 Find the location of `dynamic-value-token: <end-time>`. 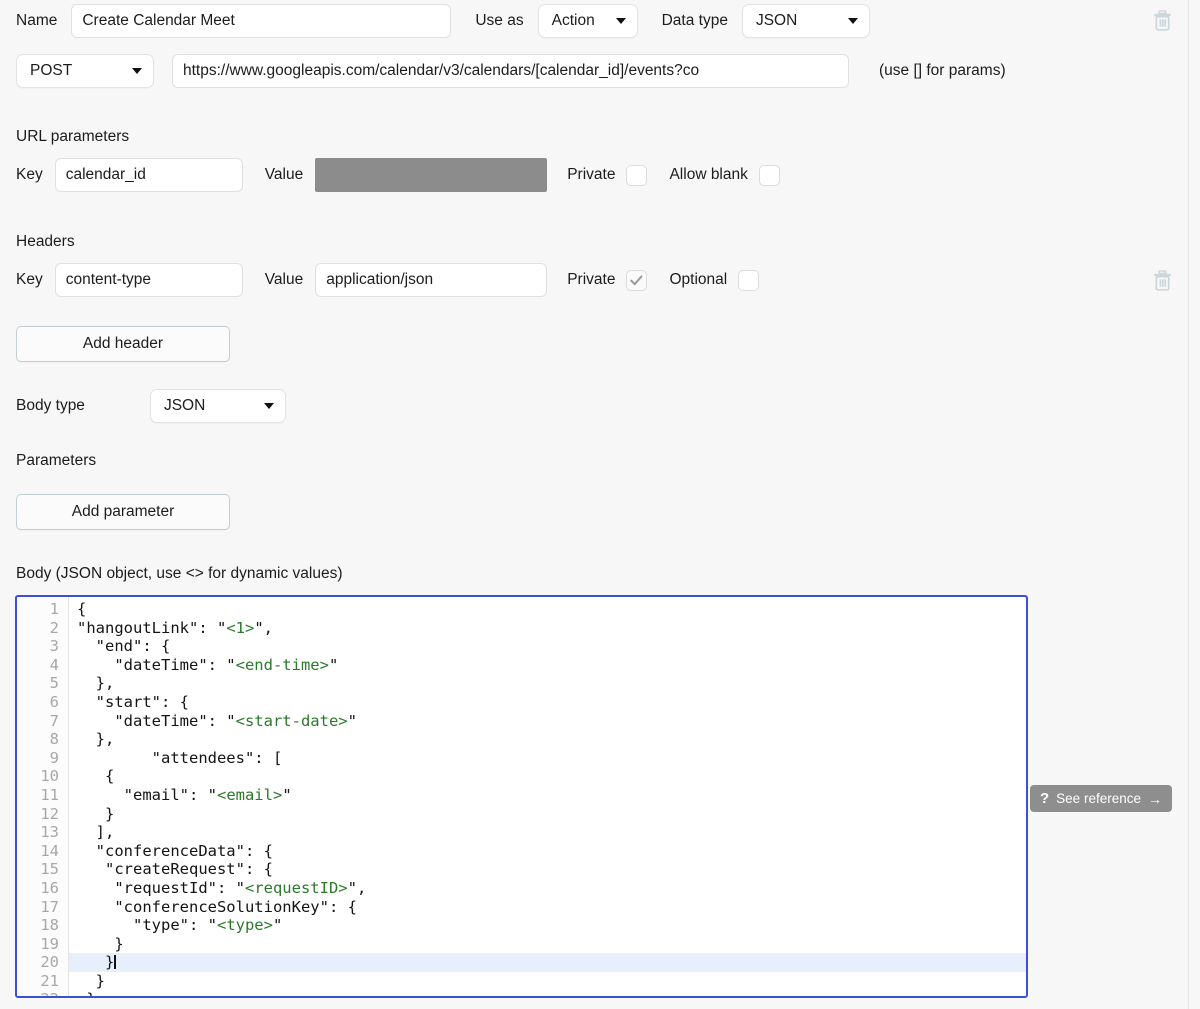

dynamic-value-token: <end-time> is located at coordinates (282, 664).